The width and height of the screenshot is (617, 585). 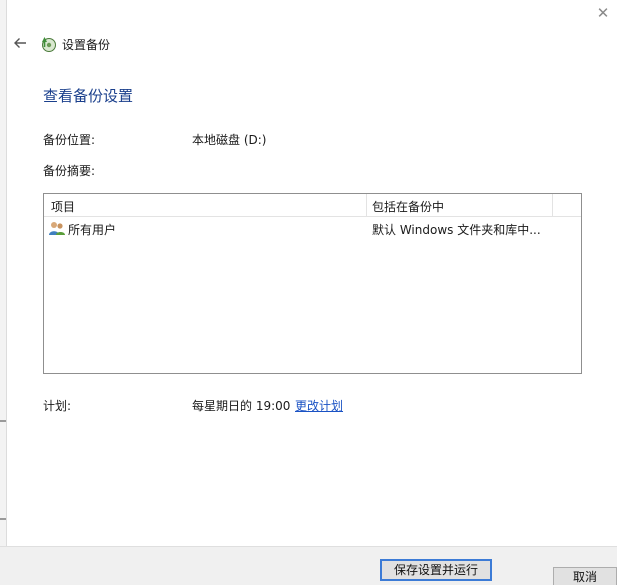 I want to click on list-header: 项目 包括在备份中, so click(x=312, y=205).